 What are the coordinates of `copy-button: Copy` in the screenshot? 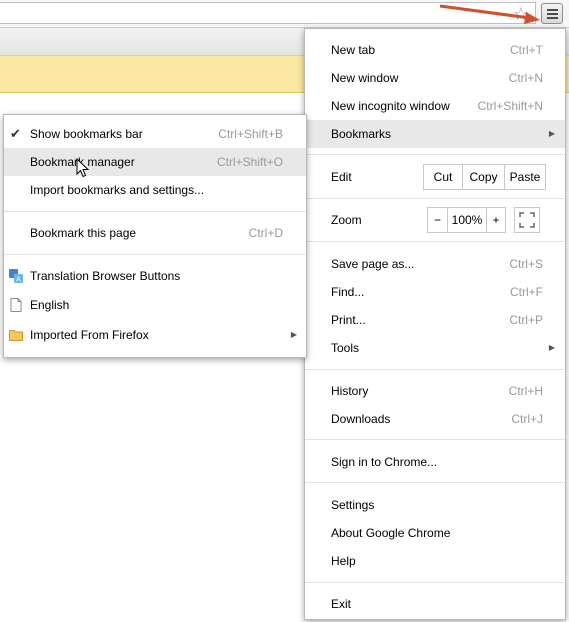 It's located at (484, 177).